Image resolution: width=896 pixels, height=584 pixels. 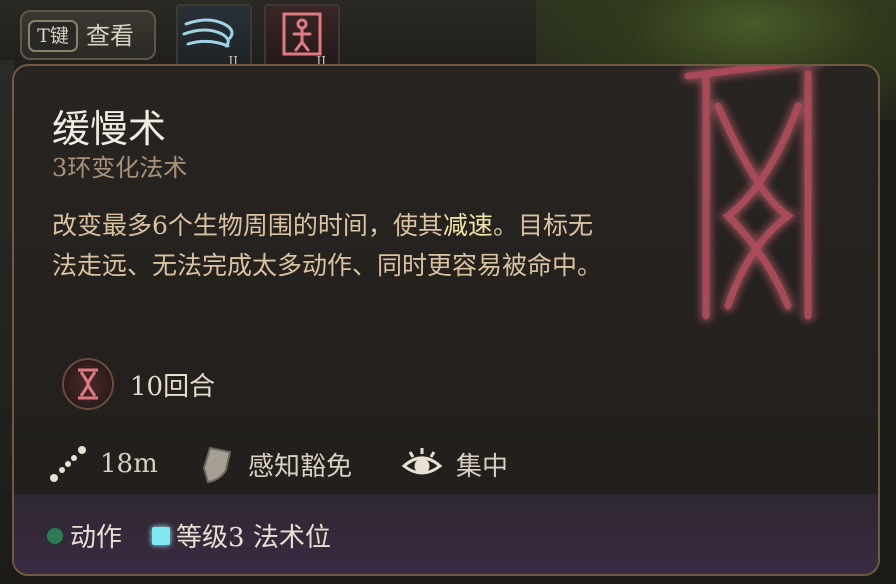 I want to click on action-resource-icon, so click(x=55, y=535).